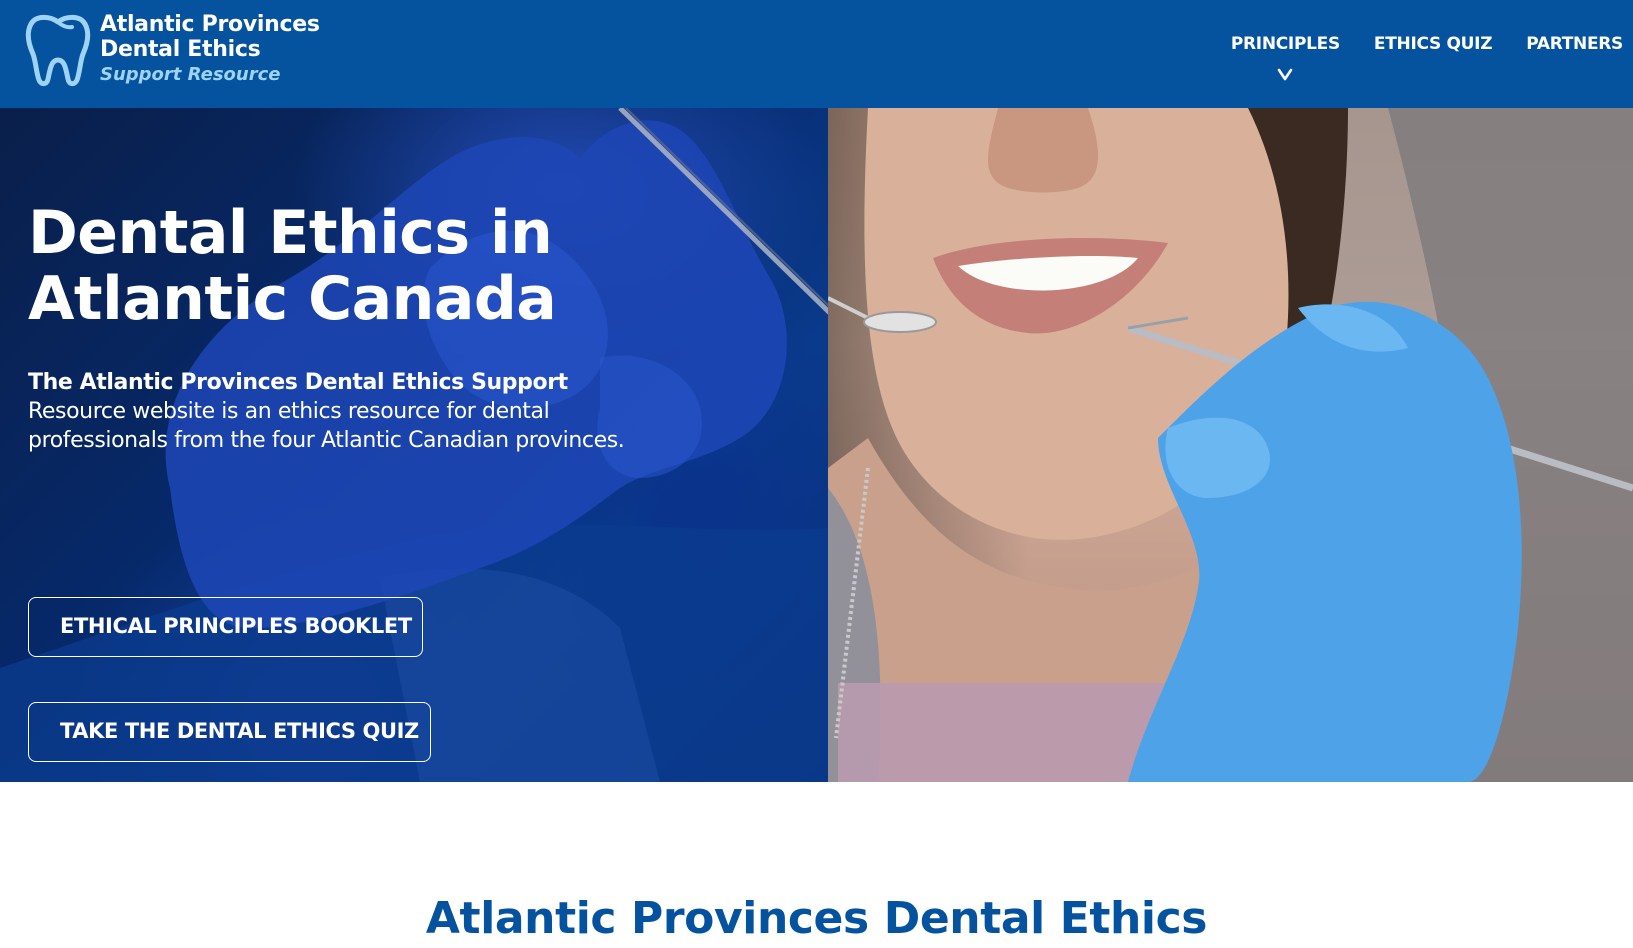 The image size is (1633, 948). What do you see at coordinates (290, 233) in the screenshot?
I see `hero-title-line1: Dental Ethics in` at bounding box center [290, 233].